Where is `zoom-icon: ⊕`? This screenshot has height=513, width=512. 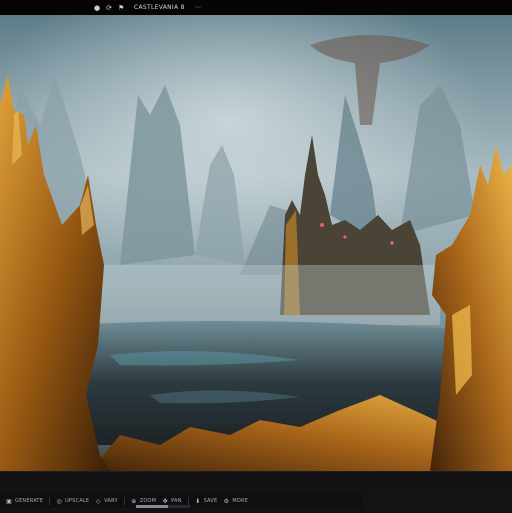 zoom-icon: ⊕ is located at coordinates (134, 501).